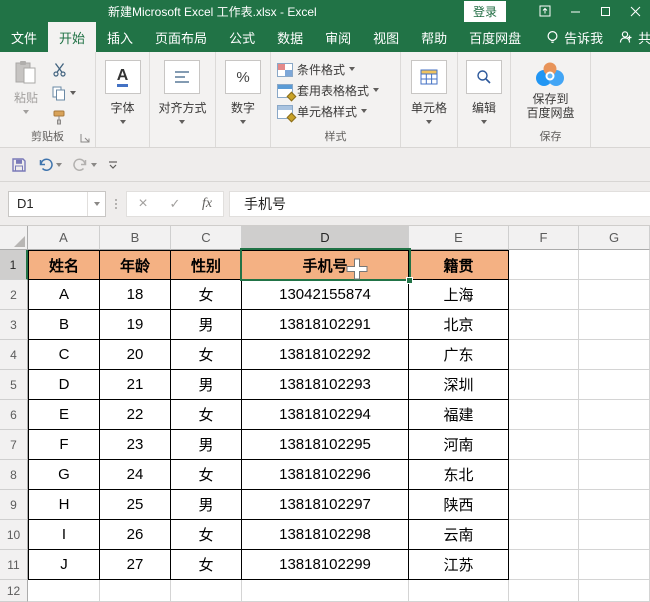 Image resolution: width=650 pixels, height=602 pixels. I want to click on ribbon-display-options-icon, so click(545, 11).